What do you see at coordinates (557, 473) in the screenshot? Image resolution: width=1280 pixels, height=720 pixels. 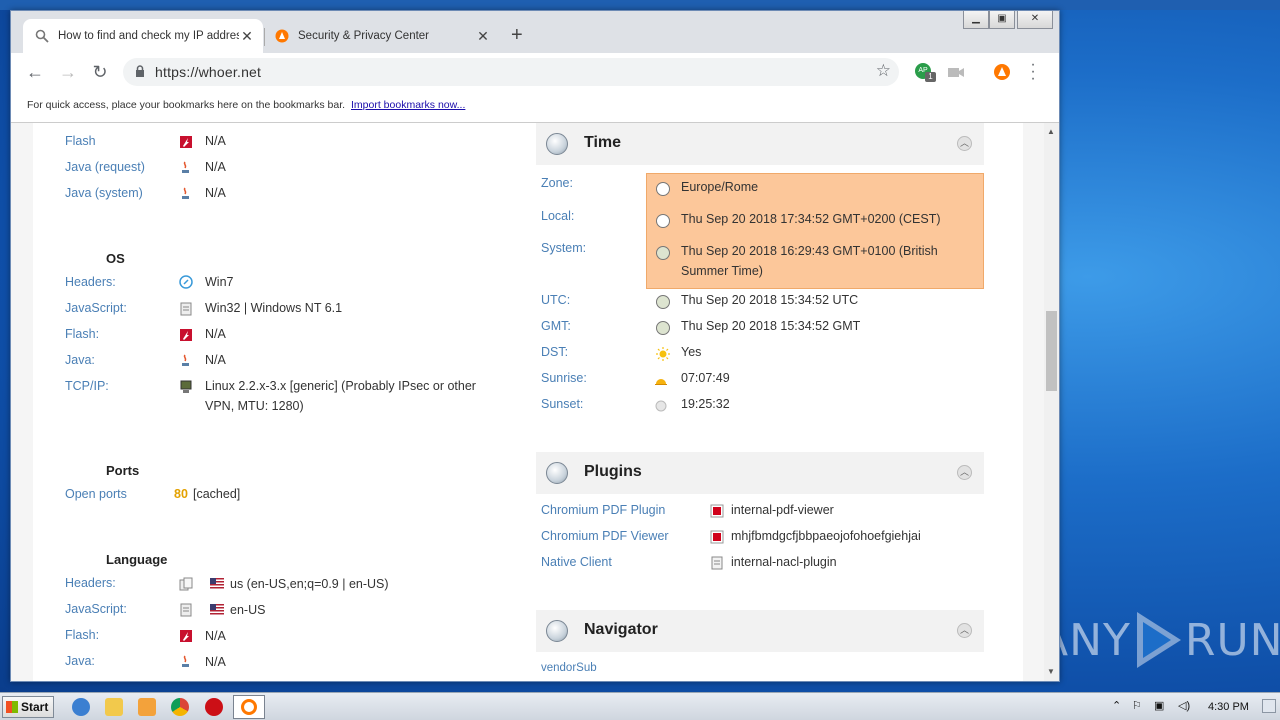 I see `plugins-icon` at bounding box center [557, 473].